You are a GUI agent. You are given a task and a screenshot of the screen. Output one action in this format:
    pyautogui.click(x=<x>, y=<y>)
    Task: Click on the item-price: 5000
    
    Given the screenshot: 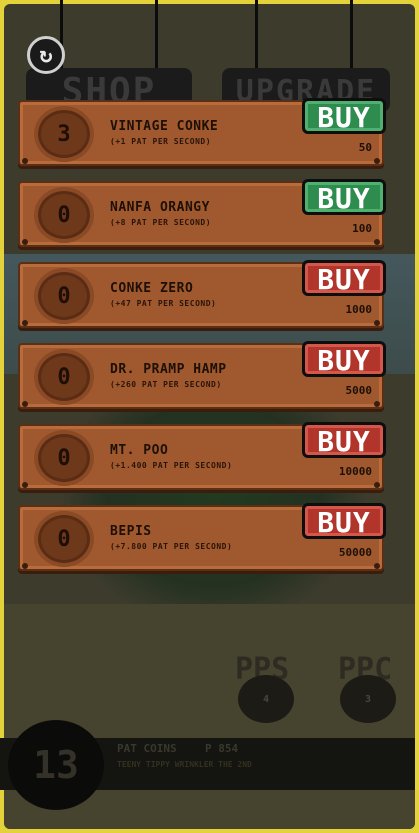 What is the action you would take?
    pyautogui.click(x=359, y=390)
    